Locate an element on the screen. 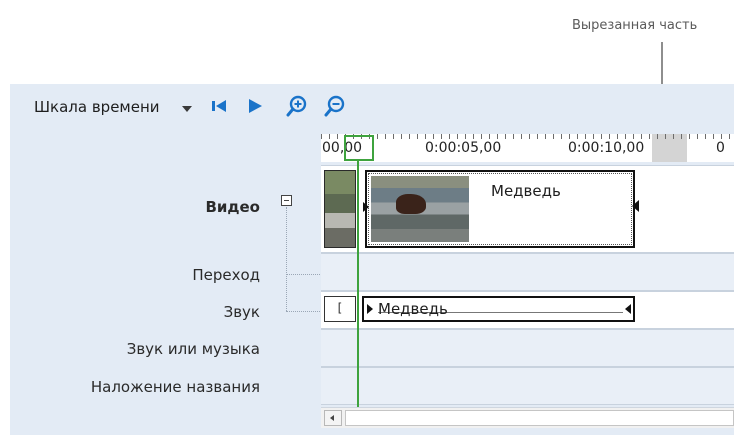 The height and width of the screenshot is (435, 734). scroll-thumb is located at coordinates (539, 418).